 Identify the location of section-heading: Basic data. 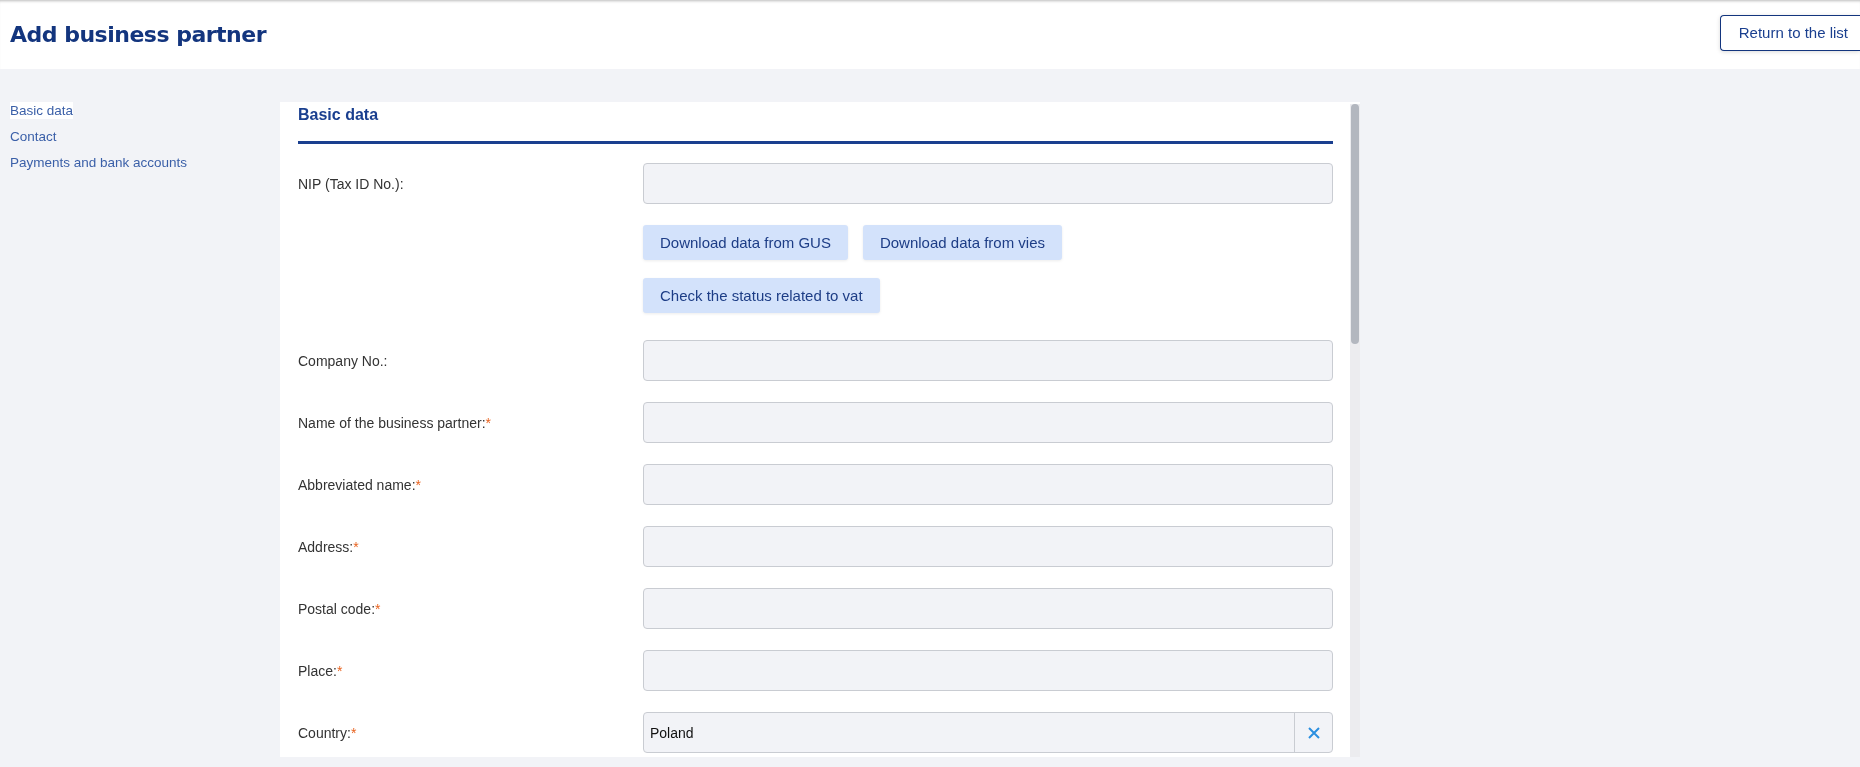
(815, 123).